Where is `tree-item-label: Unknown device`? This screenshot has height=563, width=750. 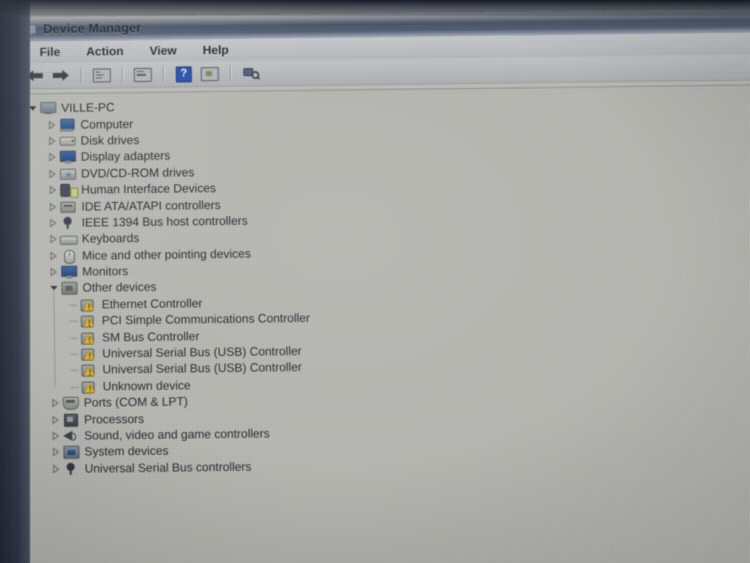 tree-item-label: Unknown device is located at coordinates (146, 386).